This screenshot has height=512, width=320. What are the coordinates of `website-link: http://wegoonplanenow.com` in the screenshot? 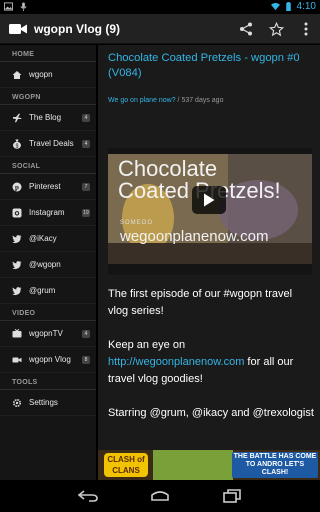 It's located at (176, 362).